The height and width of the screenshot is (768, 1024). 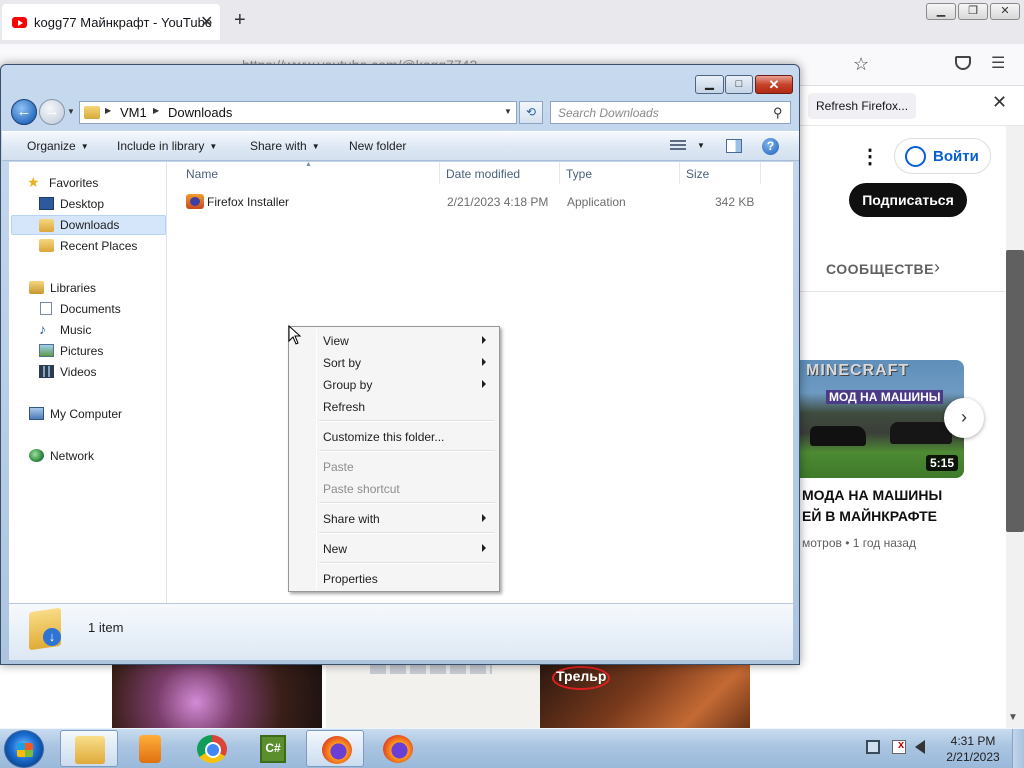 What do you see at coordinates (872, 495) in the screenshot?
I see `video-title: МОДА НА МАШИНЫ` at bounding box center [872, 495].